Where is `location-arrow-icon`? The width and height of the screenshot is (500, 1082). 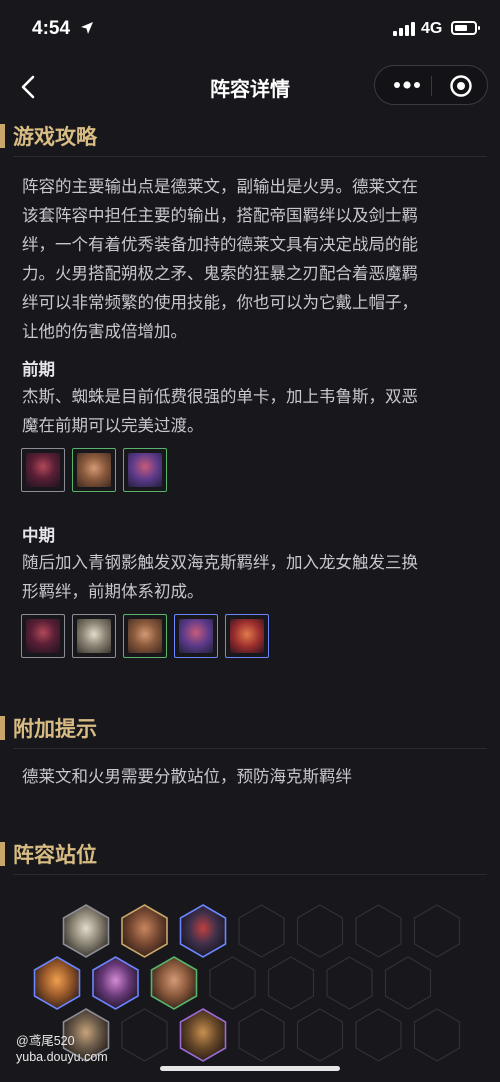
location-arrow-icon is located at coordinates (87, 28).